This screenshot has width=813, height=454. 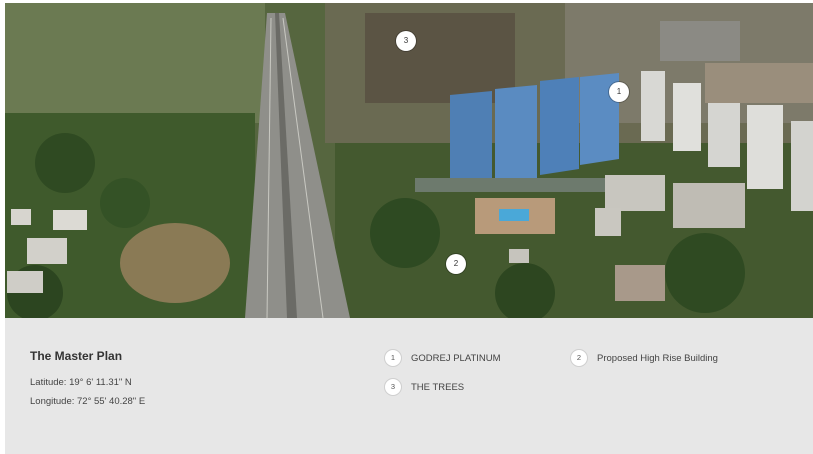 I want to click on legend-item-the-trees: 3 THE TREES, so click(x=424, y=387).